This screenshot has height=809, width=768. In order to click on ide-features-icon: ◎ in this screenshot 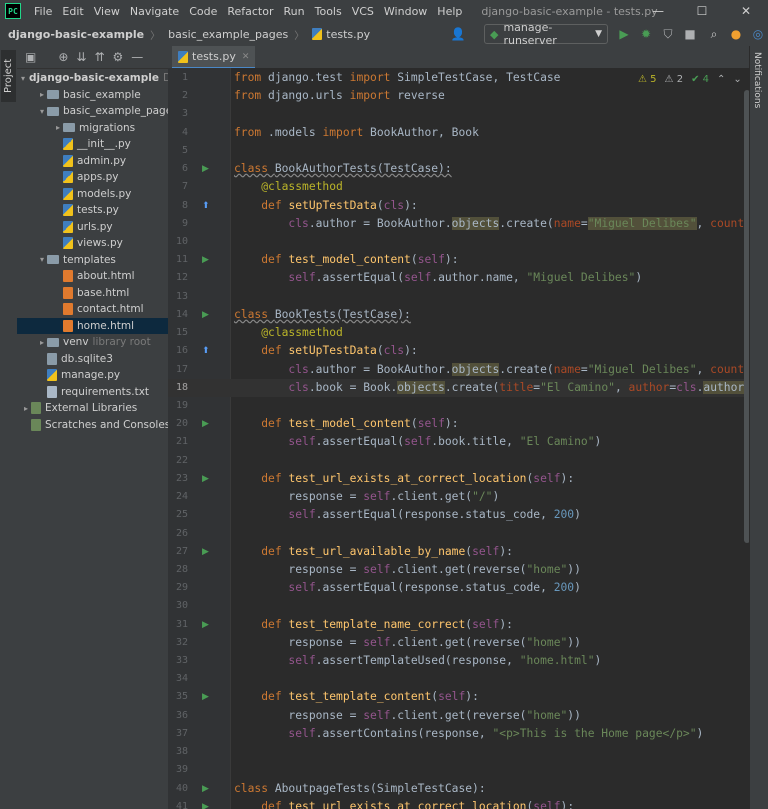, I will do `click(758, 34)`.